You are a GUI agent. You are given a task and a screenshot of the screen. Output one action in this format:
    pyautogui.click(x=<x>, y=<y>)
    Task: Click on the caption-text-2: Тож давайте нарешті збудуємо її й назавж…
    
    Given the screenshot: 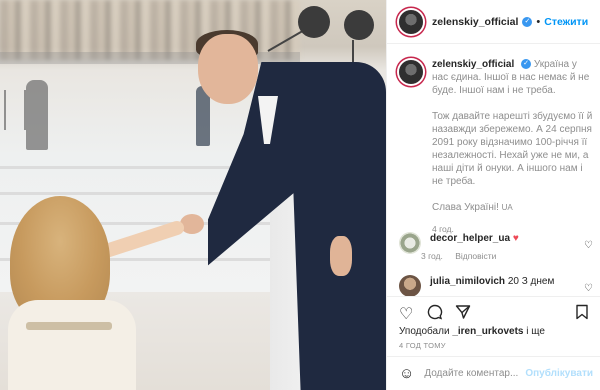 What is the action you would take?
    pyautogui.click(x=512, y=149)
    